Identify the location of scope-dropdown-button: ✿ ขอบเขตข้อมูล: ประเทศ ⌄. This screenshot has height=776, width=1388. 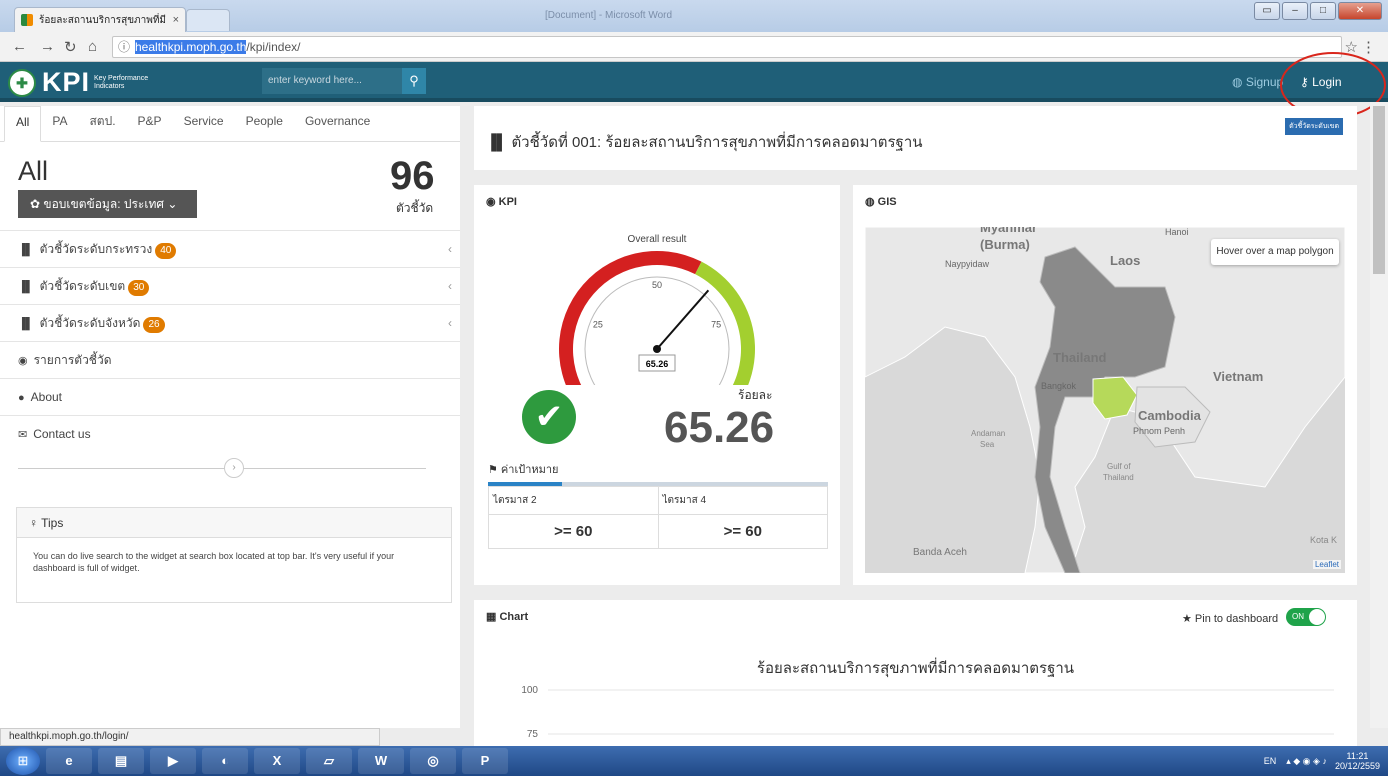
(107, 204).